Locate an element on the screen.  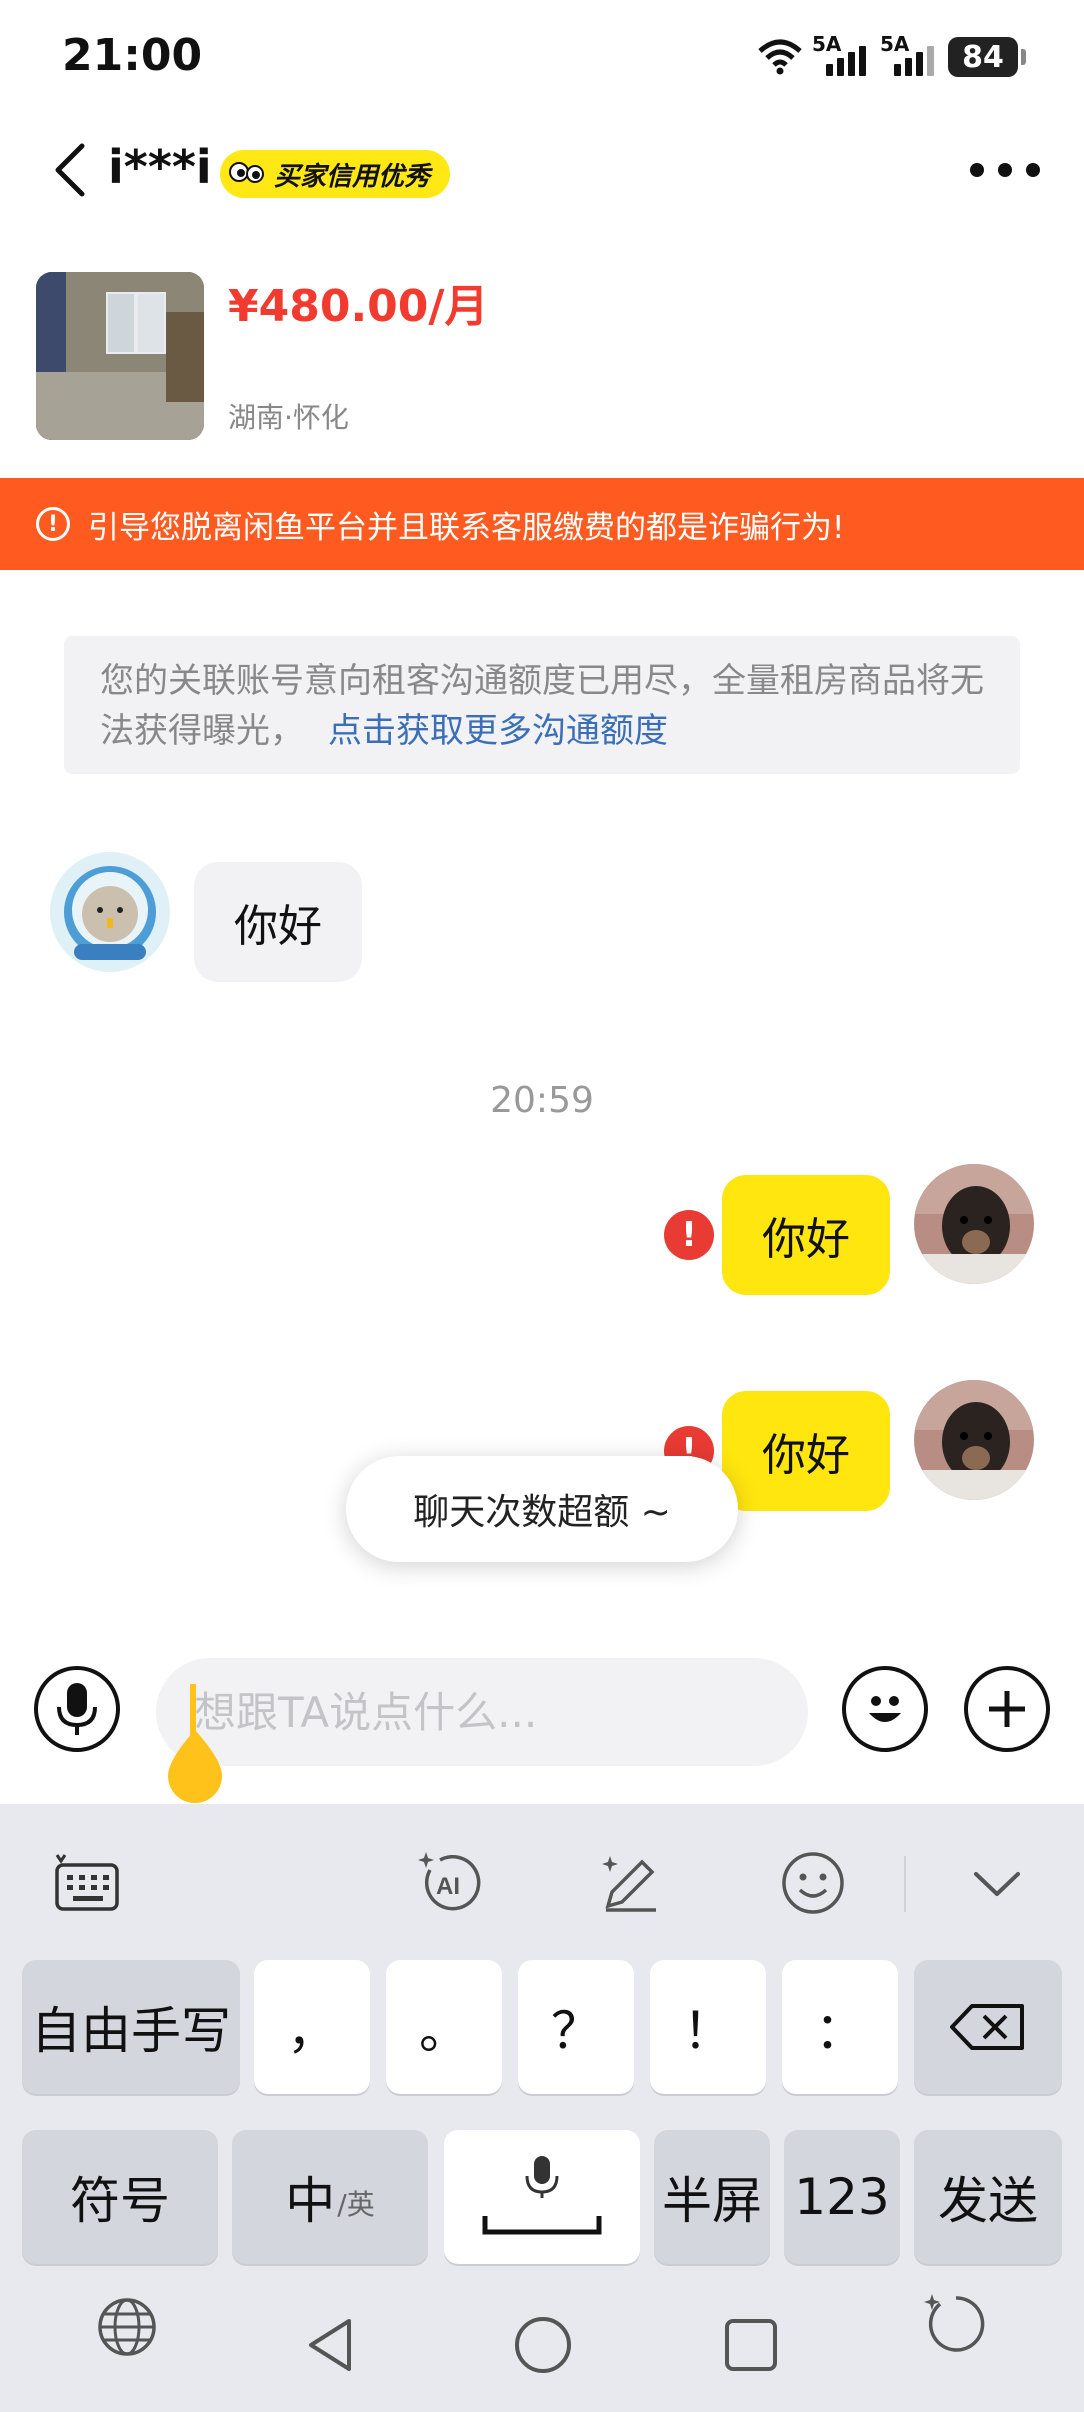
send-failed-icon: ! is located at coordinates (689, 1235).